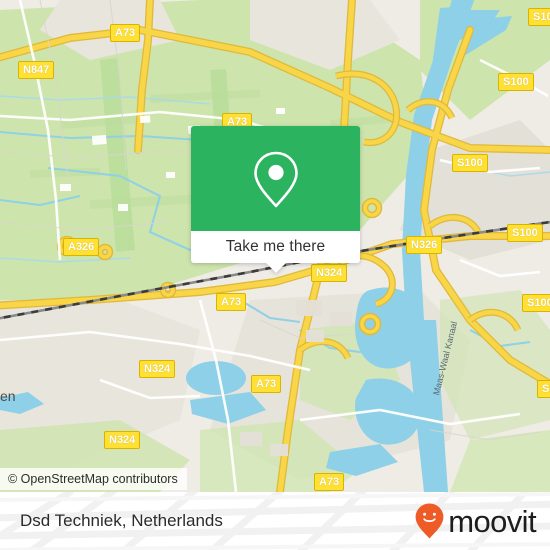 The height and width of the screenshot is (550, 550). Describe the element at coordinates (121, 520) in the screenshot. I see `location-title: Dsd Techniek, Netherlands` at that location.